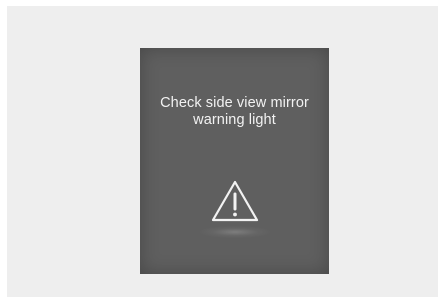 Image resolution: width=445 pixels, height=303 pixels. Describe the element at coordinates (234, 103) in the screenshot. I see `warning-message-line-1: Check side view mirror` at that location.